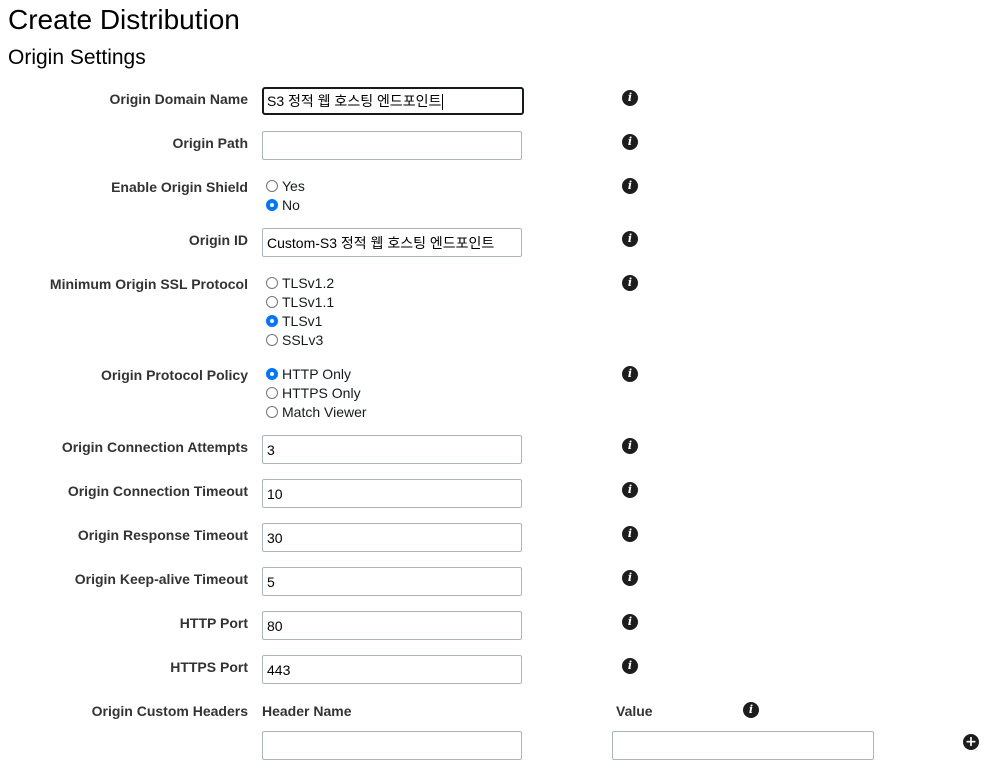 The height and width of the screenshot is (774, 992). I want to click on policy-http-only-radio: HTTP Only, so click(308, 373).